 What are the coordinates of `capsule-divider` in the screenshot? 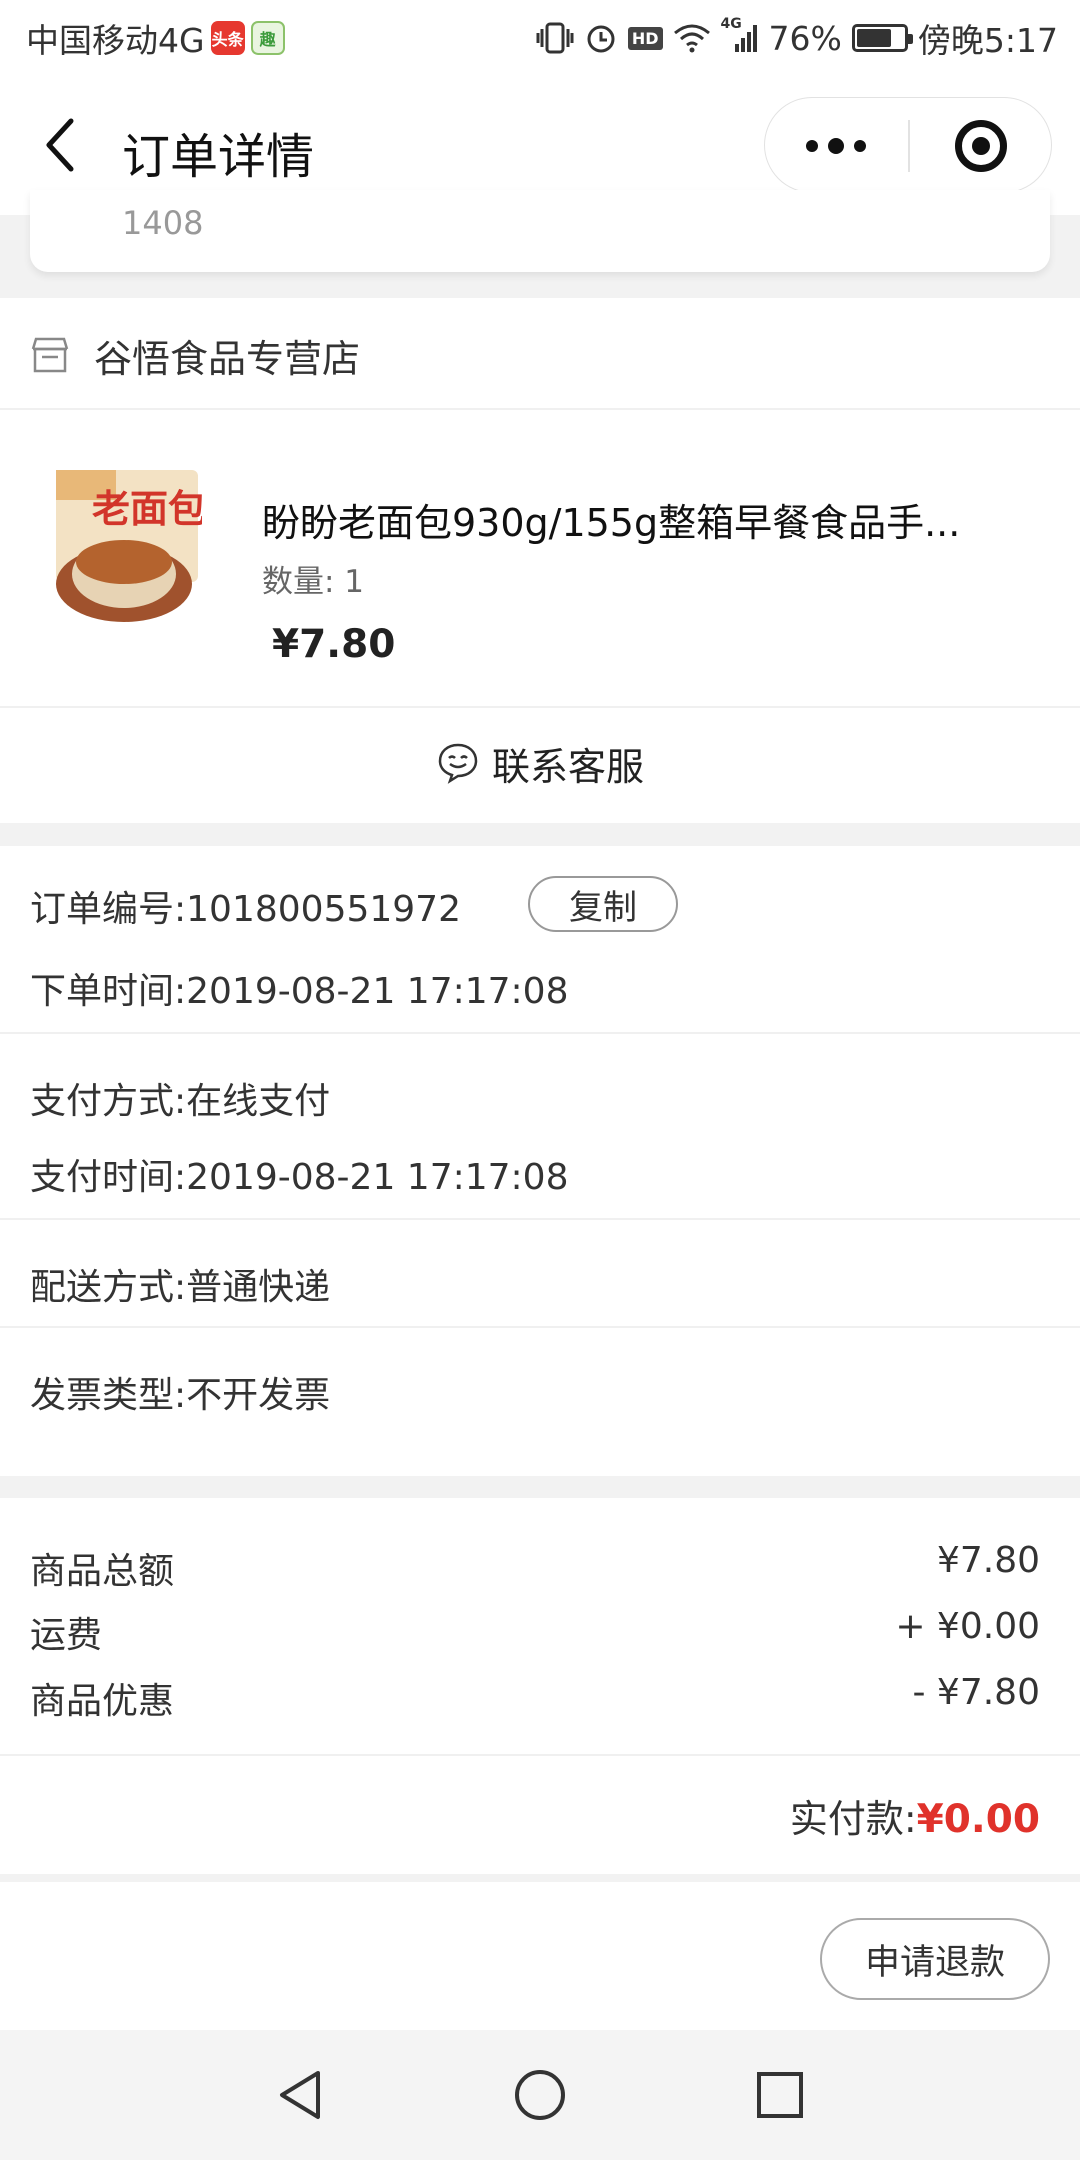 It's located at (909, 146).